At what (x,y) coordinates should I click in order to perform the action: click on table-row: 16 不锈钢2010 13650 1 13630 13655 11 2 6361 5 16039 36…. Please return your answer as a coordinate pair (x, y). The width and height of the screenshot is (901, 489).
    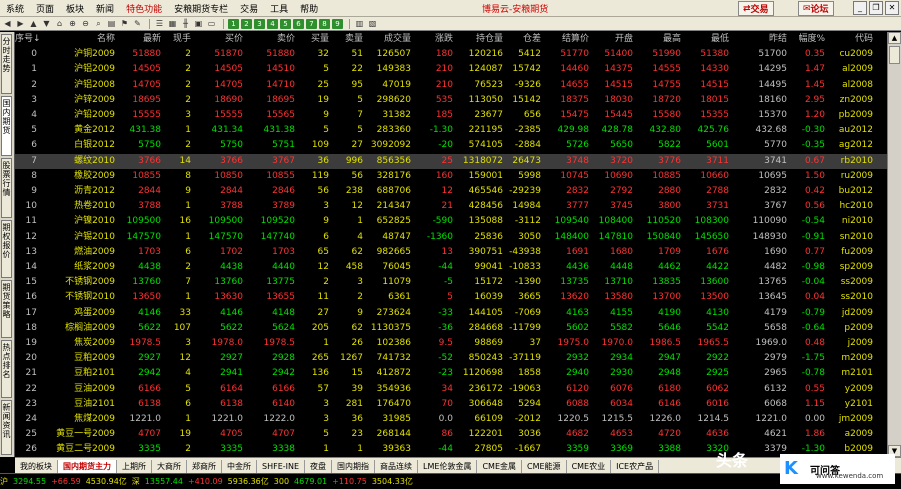
    Looking at the image, I should click on (451, 297).